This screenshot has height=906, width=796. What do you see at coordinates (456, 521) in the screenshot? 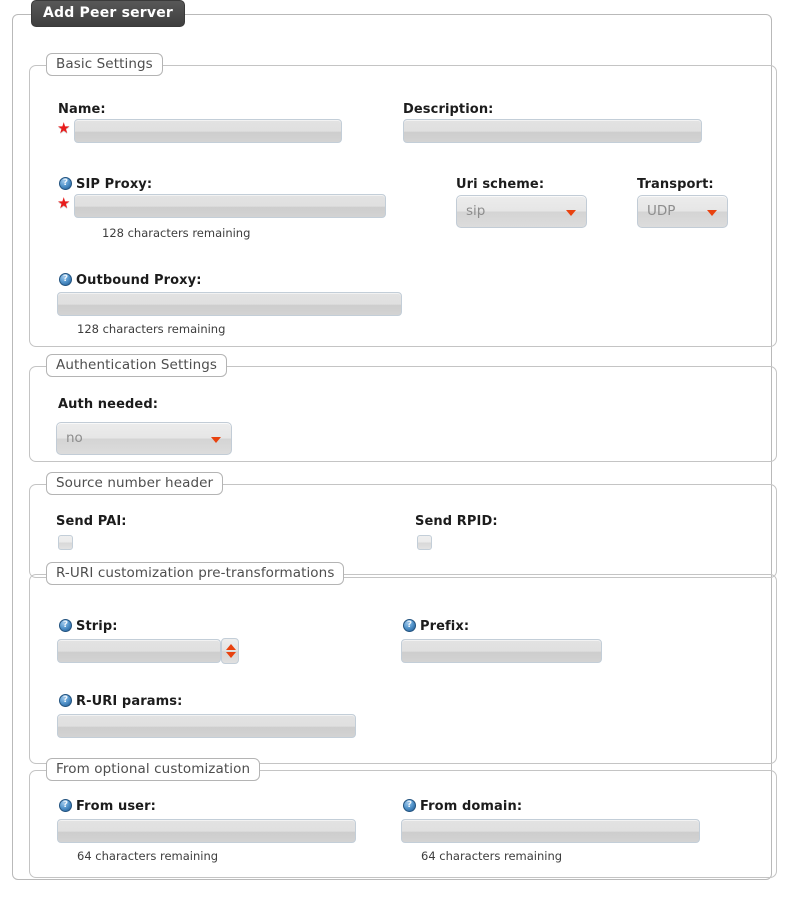
I see `send-rpid-label: Send RPID:` at bounding box center [456, 521].